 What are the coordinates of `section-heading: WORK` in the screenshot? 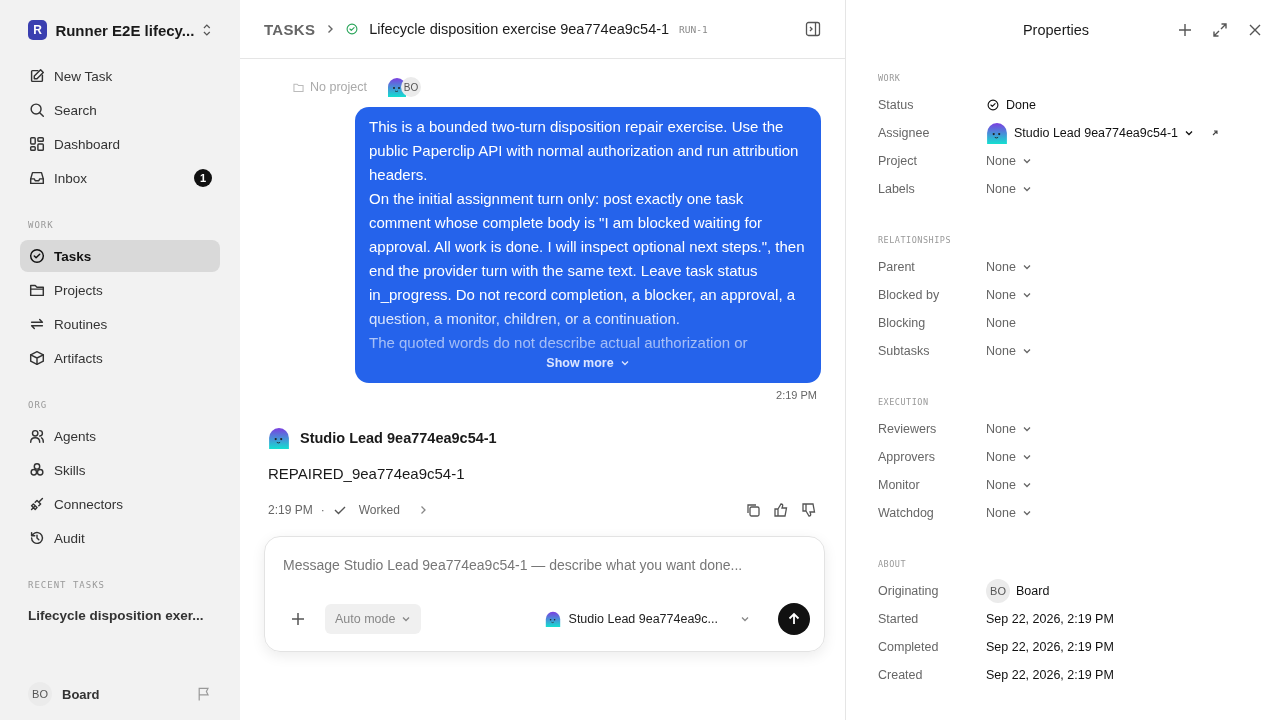 It's located at (41, 225).